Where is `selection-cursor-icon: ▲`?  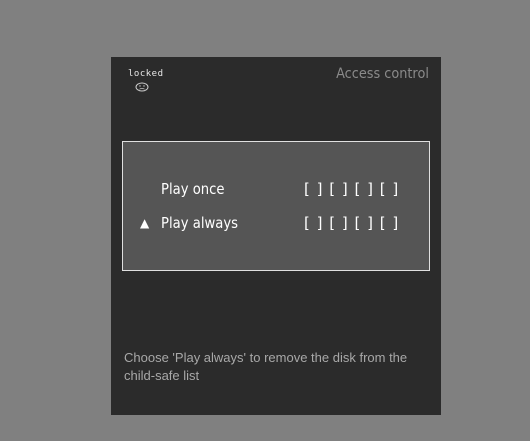 selection-cursor-icon: ▲ is located at coordinates (145, 223).